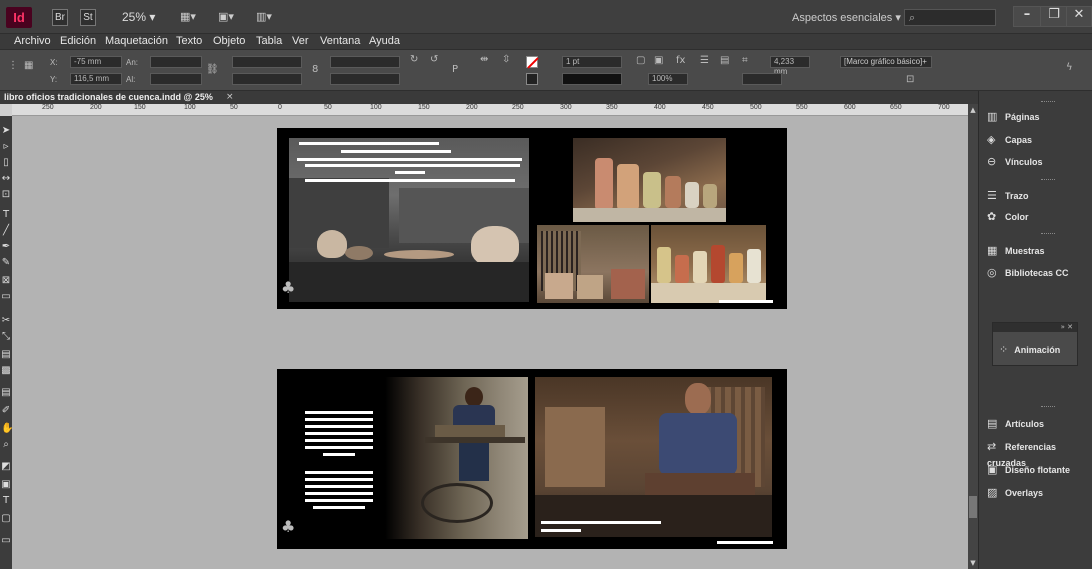 The image size is (1092, 569). Describe the element at coordinates (176, 79) in the screenshot. I see `height-field` at that location.